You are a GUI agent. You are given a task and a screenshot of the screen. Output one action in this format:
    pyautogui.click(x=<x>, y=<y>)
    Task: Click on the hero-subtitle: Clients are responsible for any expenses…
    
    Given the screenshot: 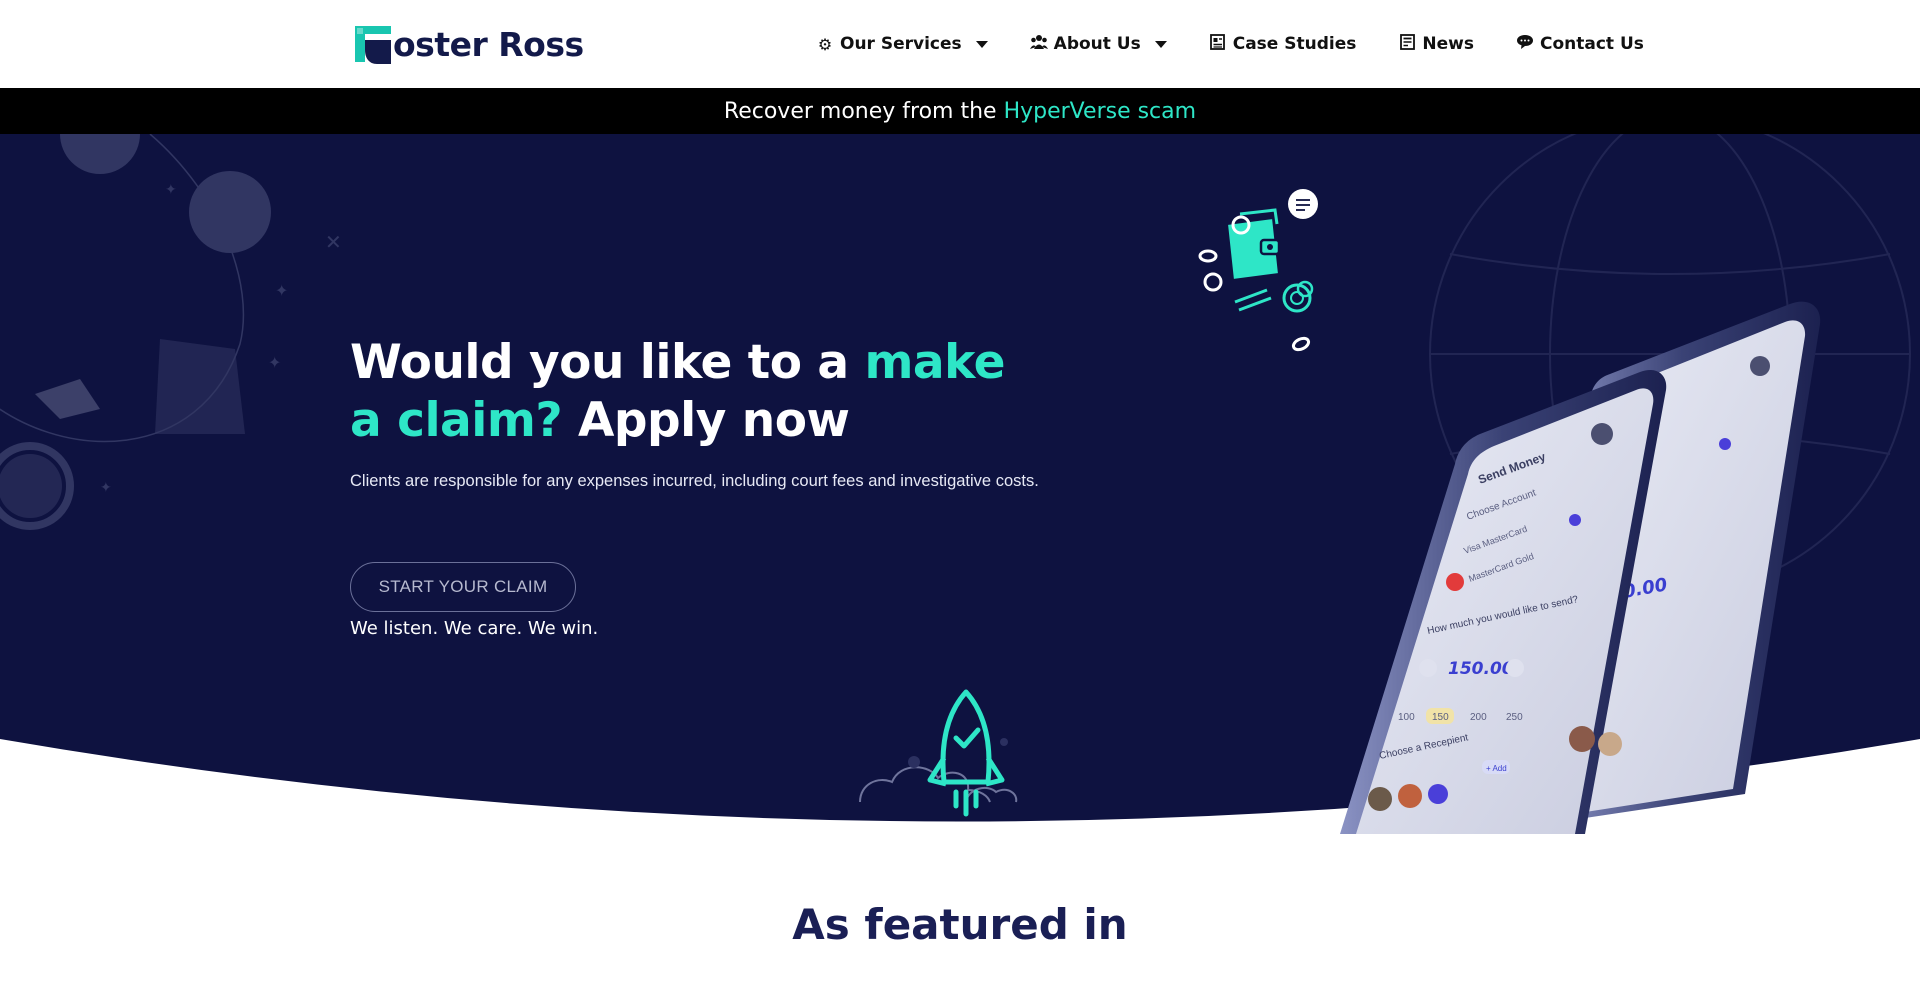 What is the action you would take?
    pyautogui.click(x=694, y=481)
    